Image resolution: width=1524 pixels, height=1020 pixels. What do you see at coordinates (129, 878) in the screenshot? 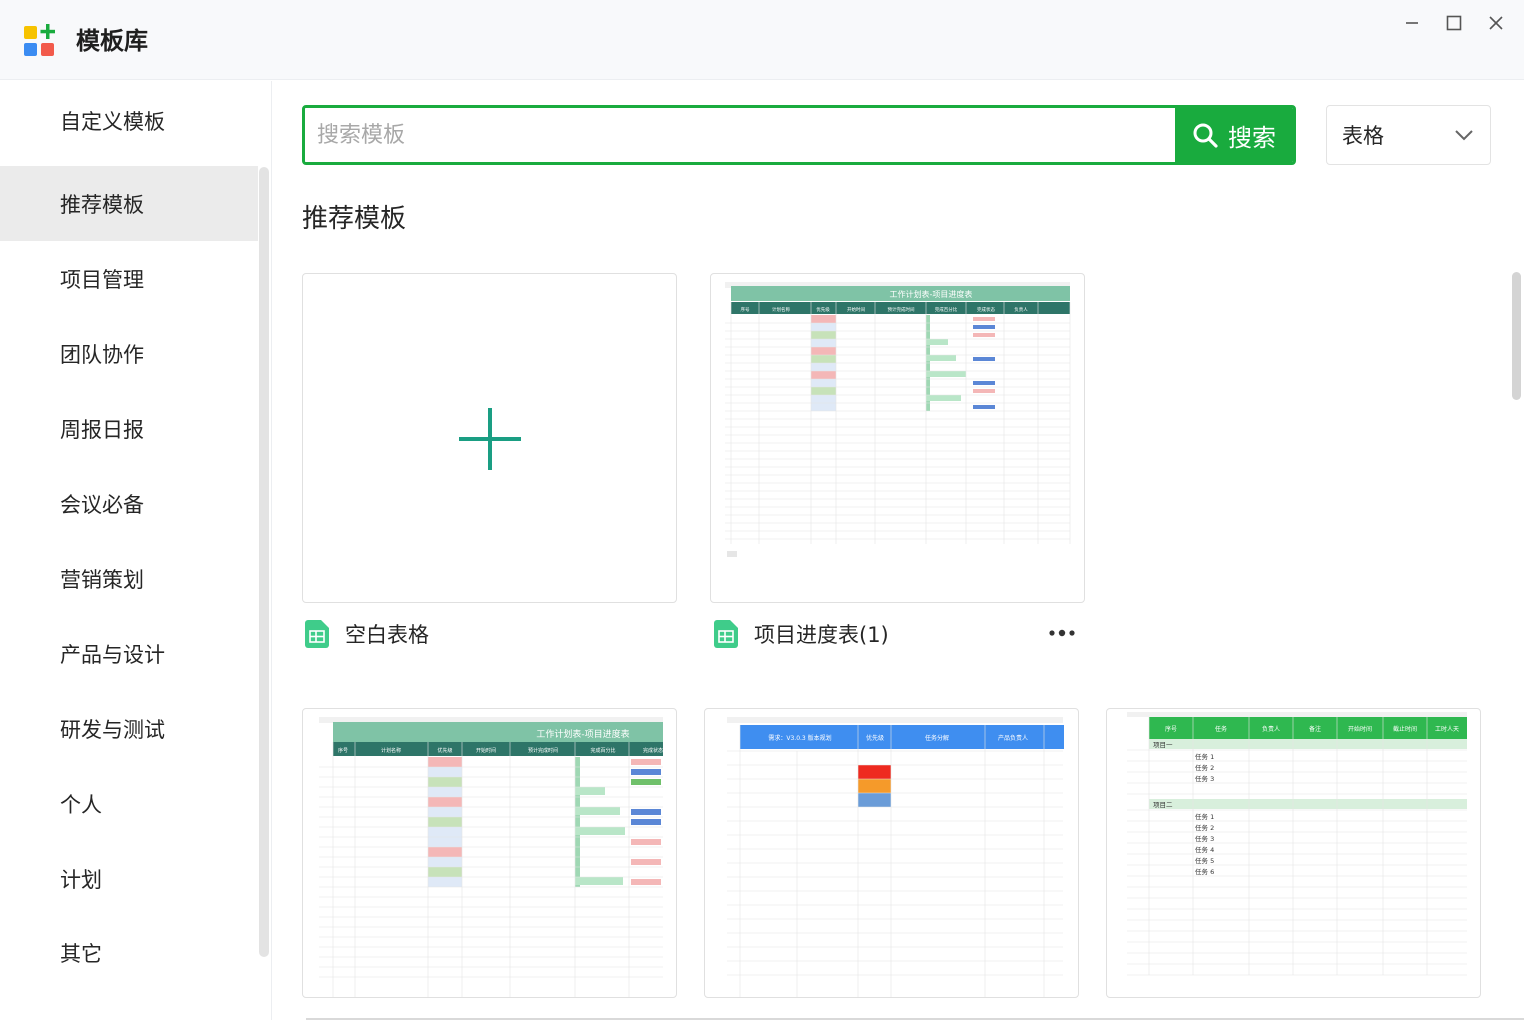
I see `sidebar-item-plan: 计划` at bounding box center [129, 878].